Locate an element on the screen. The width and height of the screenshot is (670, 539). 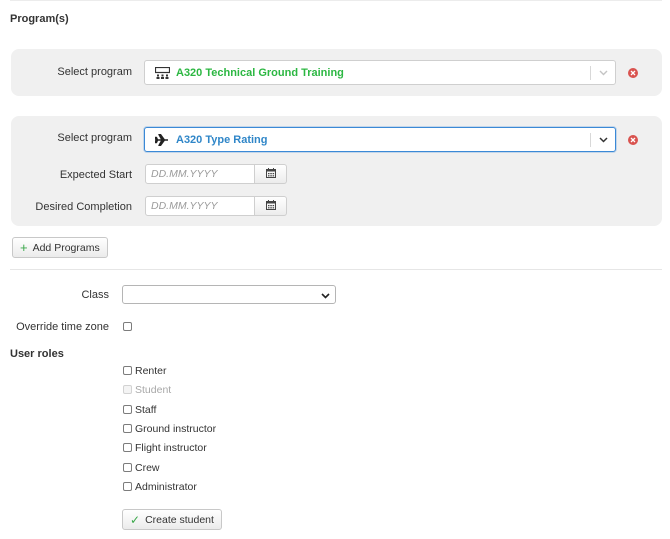
remove-program-2-icon is located at coordinates (633, 140).